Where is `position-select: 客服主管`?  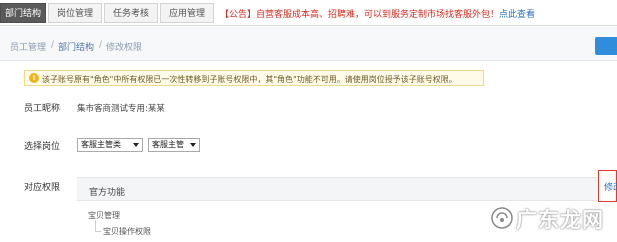
position-select: 客服主管 is located at coordinates (174, 145).